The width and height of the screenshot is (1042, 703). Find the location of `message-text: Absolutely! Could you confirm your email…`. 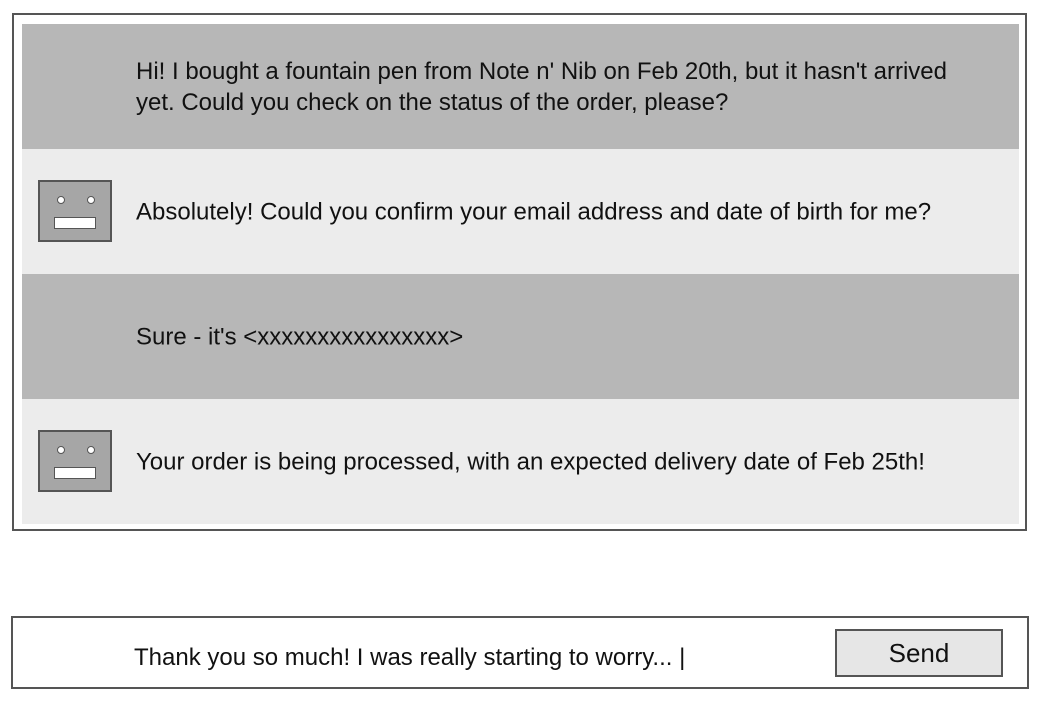

message-text: Absolutely! Could you confirm your email… is located at coordinates (534, 211).